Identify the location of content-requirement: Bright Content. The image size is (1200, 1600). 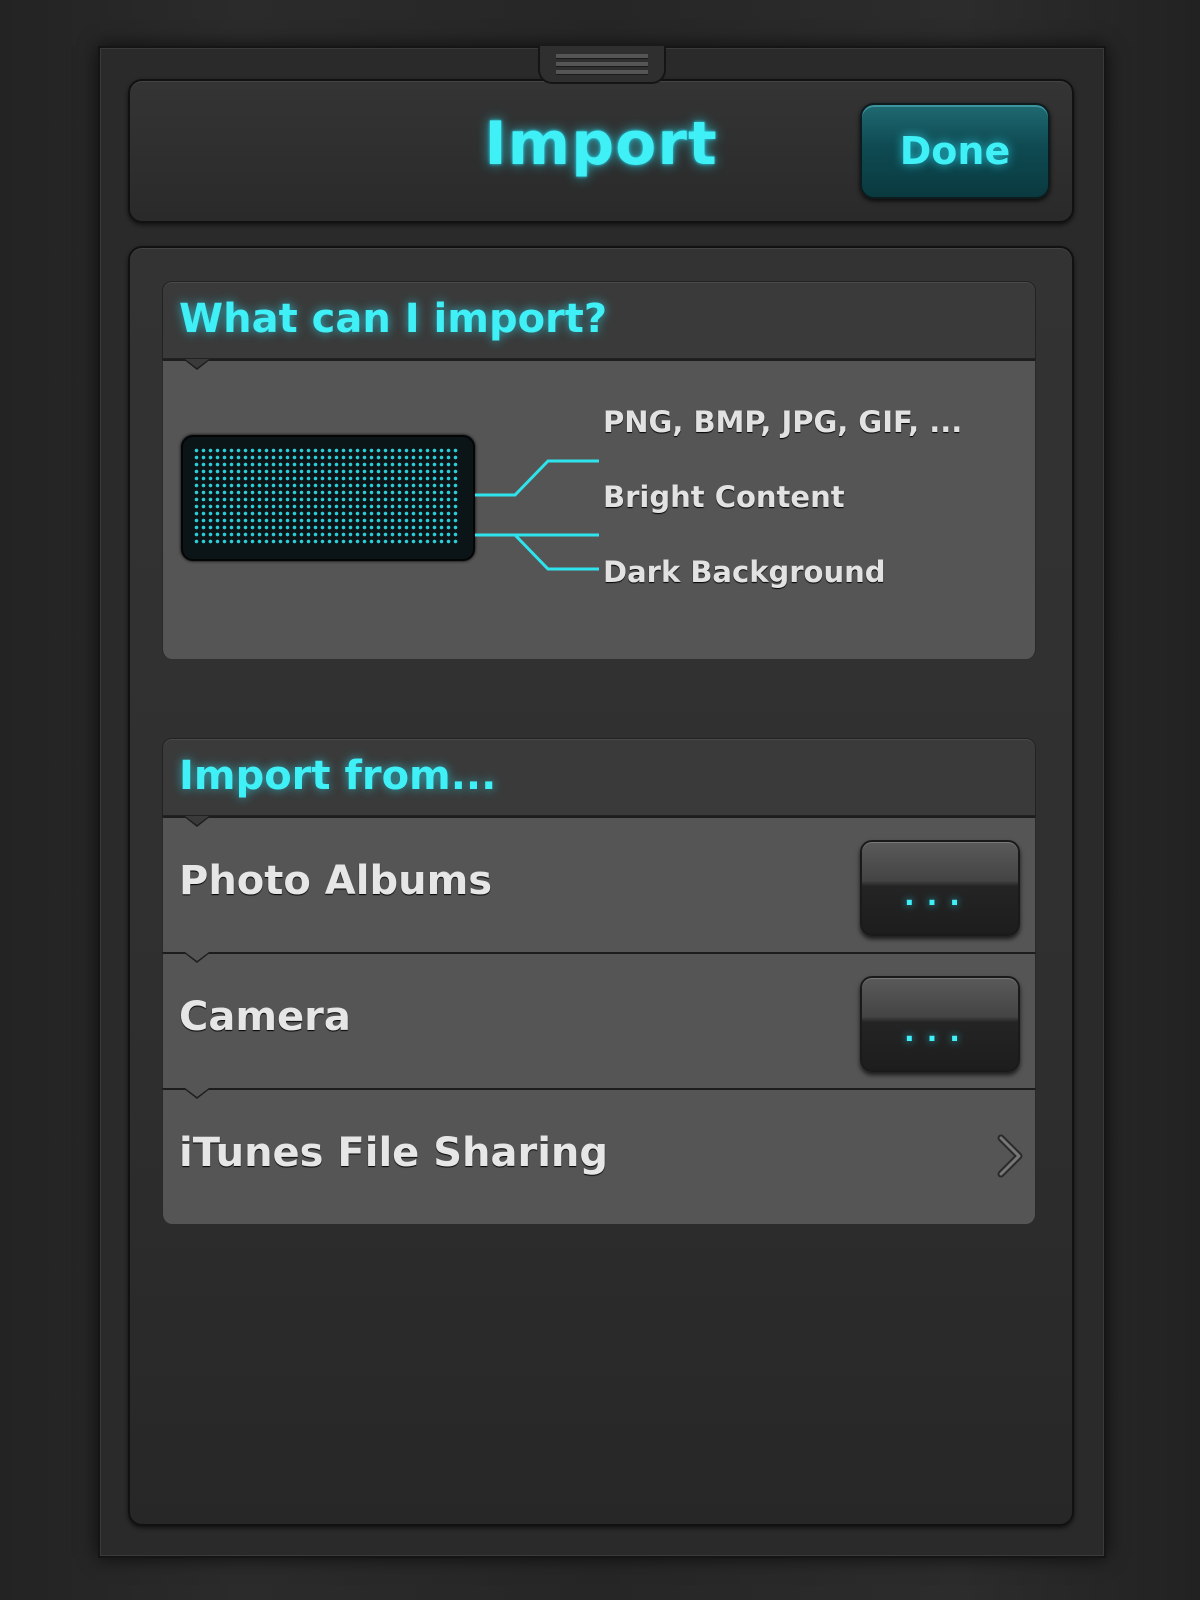
(724, 497).